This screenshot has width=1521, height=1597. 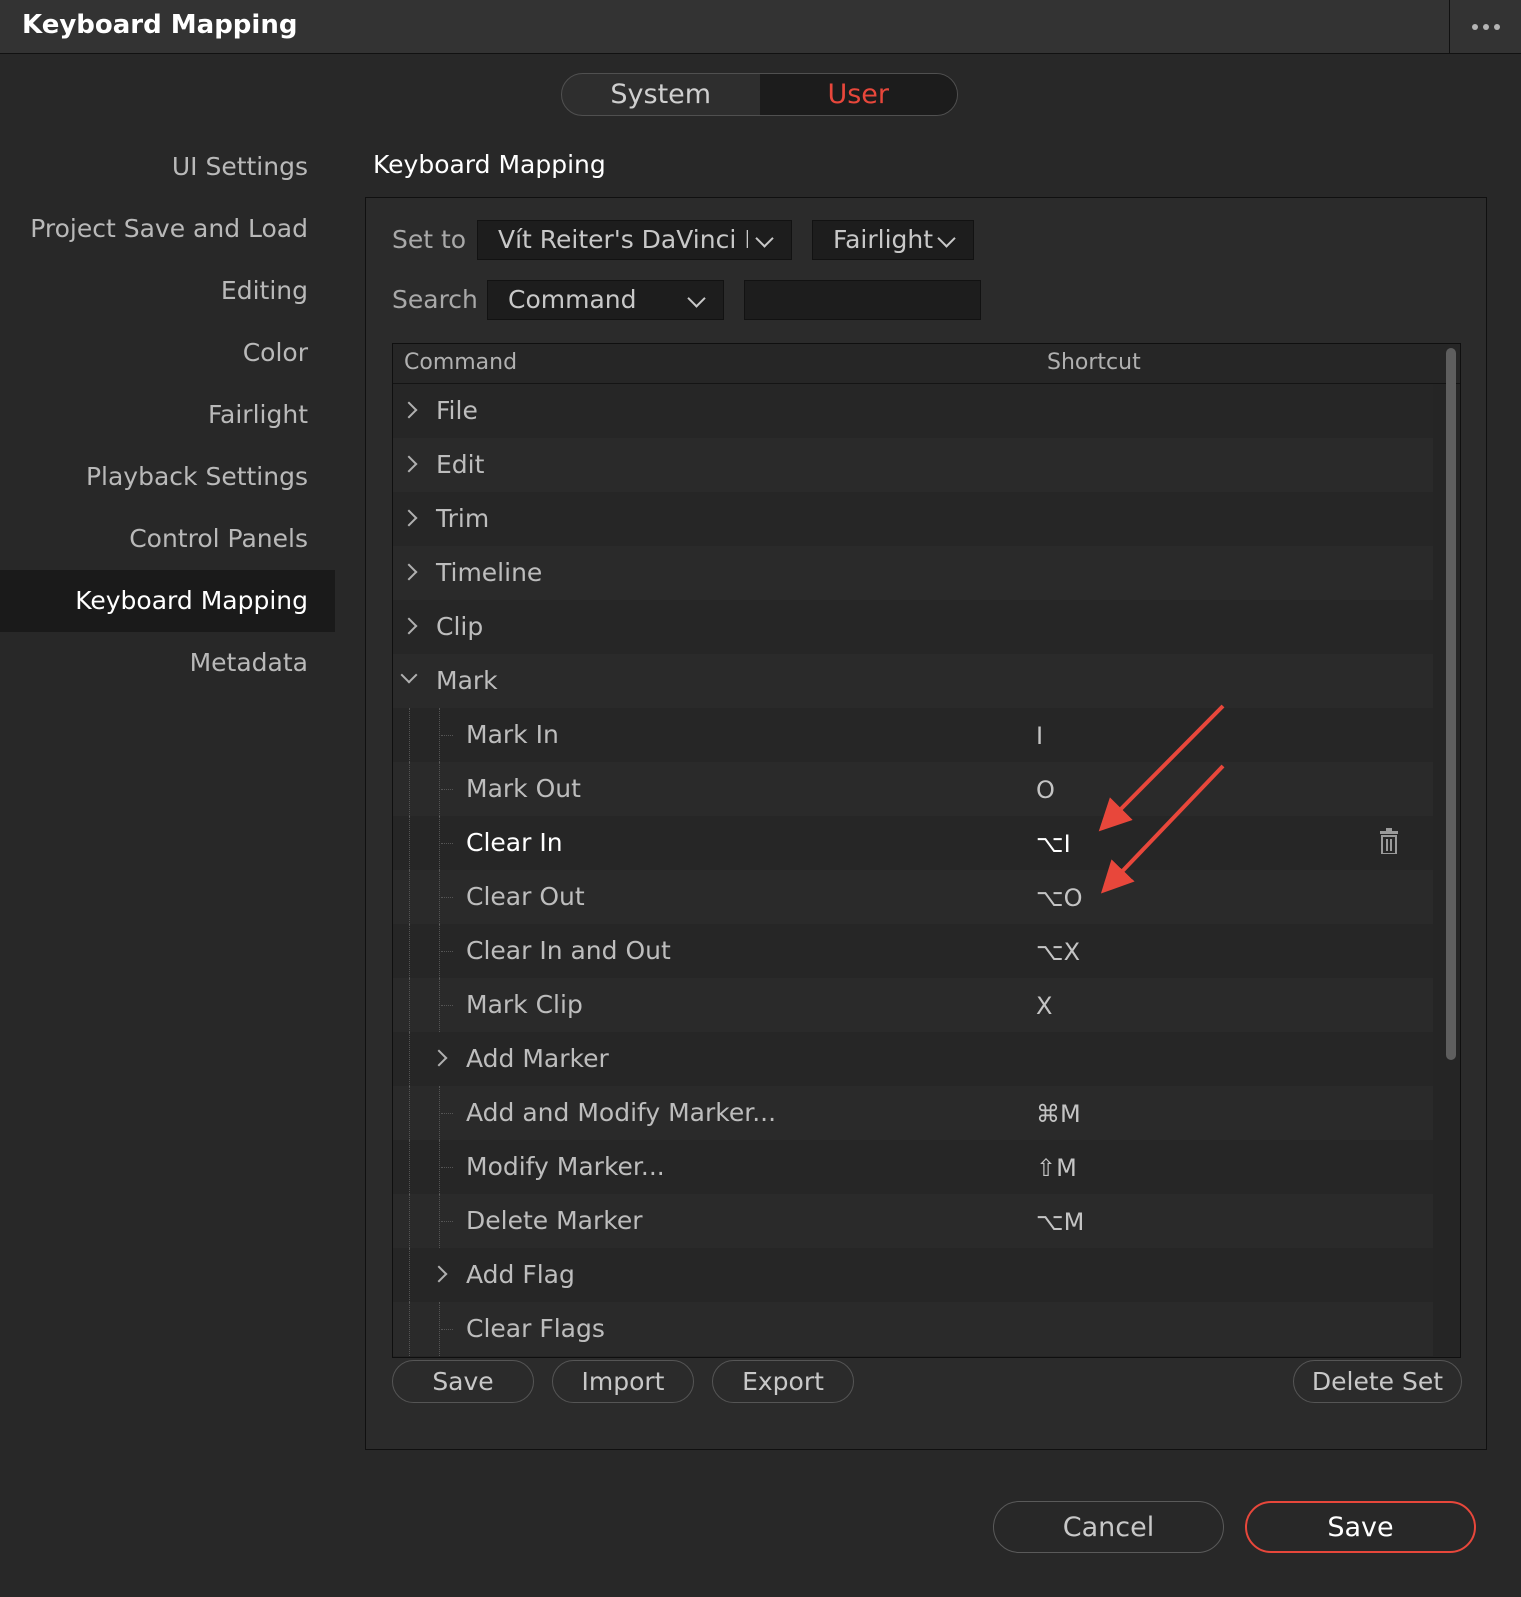 What do you see at coordinates (537, 1058) in the screenshot?
I see `command-label: Add Marker` at bounding box center [537, 1058].